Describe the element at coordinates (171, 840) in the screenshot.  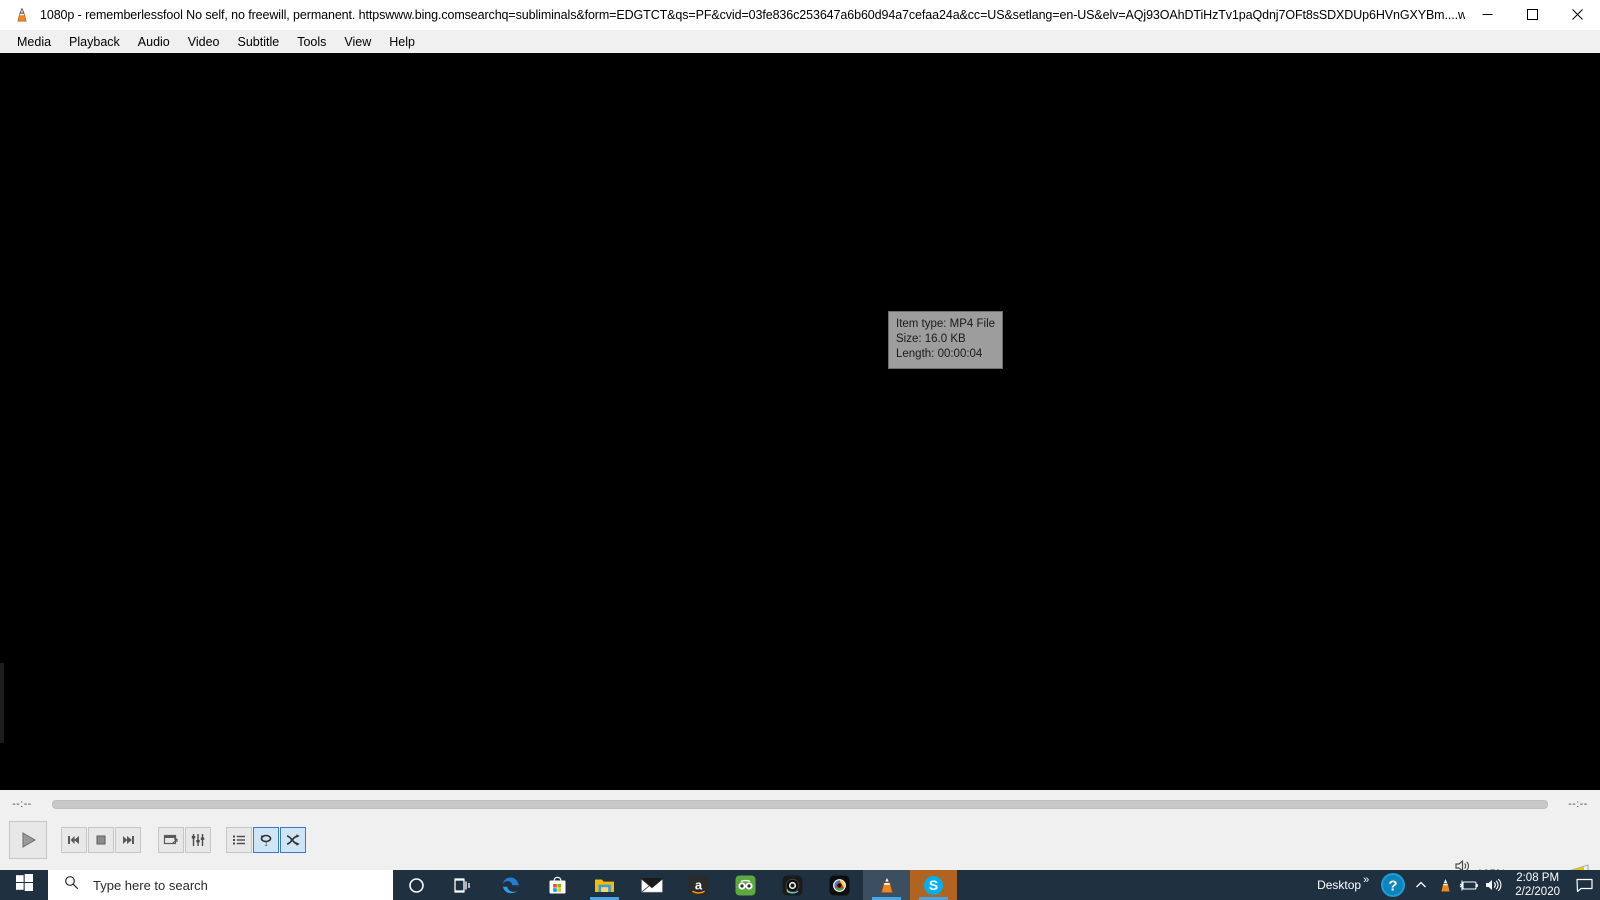
I see `fullscreen-button` at that location.